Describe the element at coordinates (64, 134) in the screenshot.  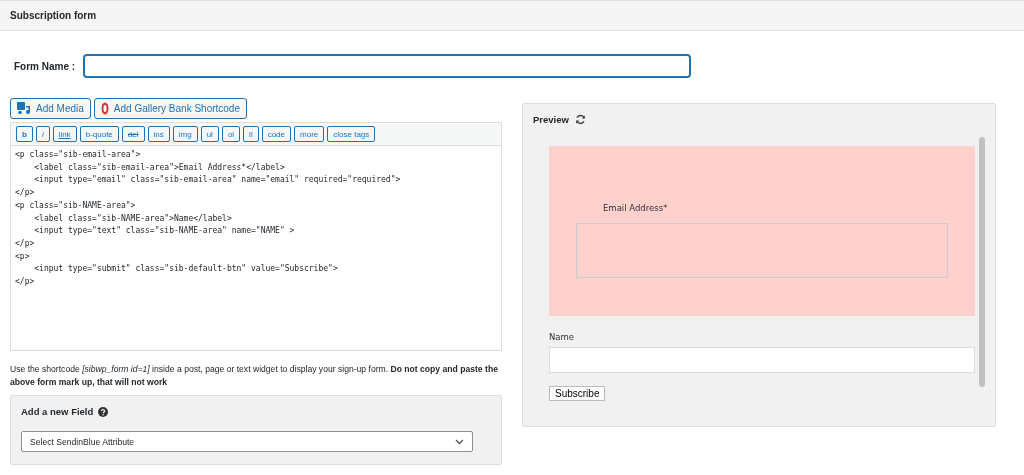
I see `quicktag-button: link` at that location.